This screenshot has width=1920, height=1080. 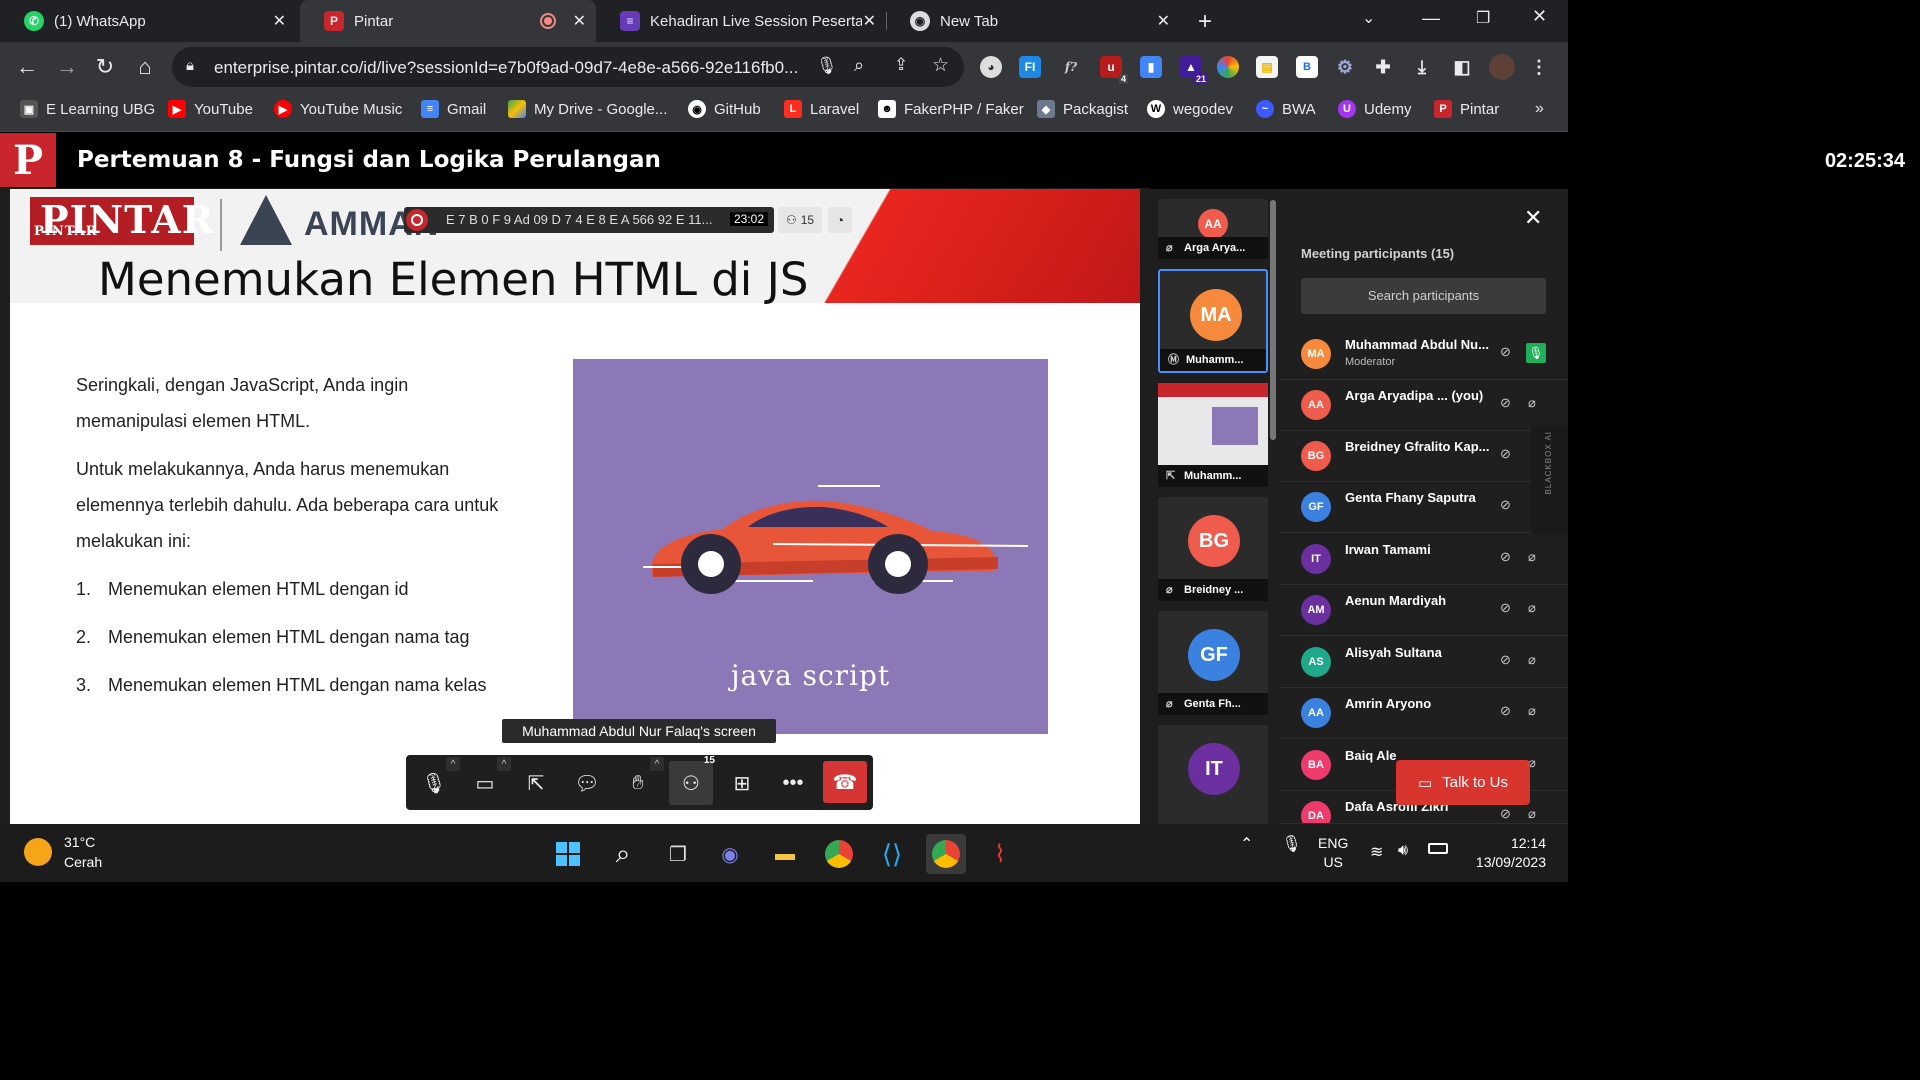 What do you see at coordinates (946, 854) in the screenshot?
I see `chrome-profile-taskbar-icon` at bounding box center [946, 854].